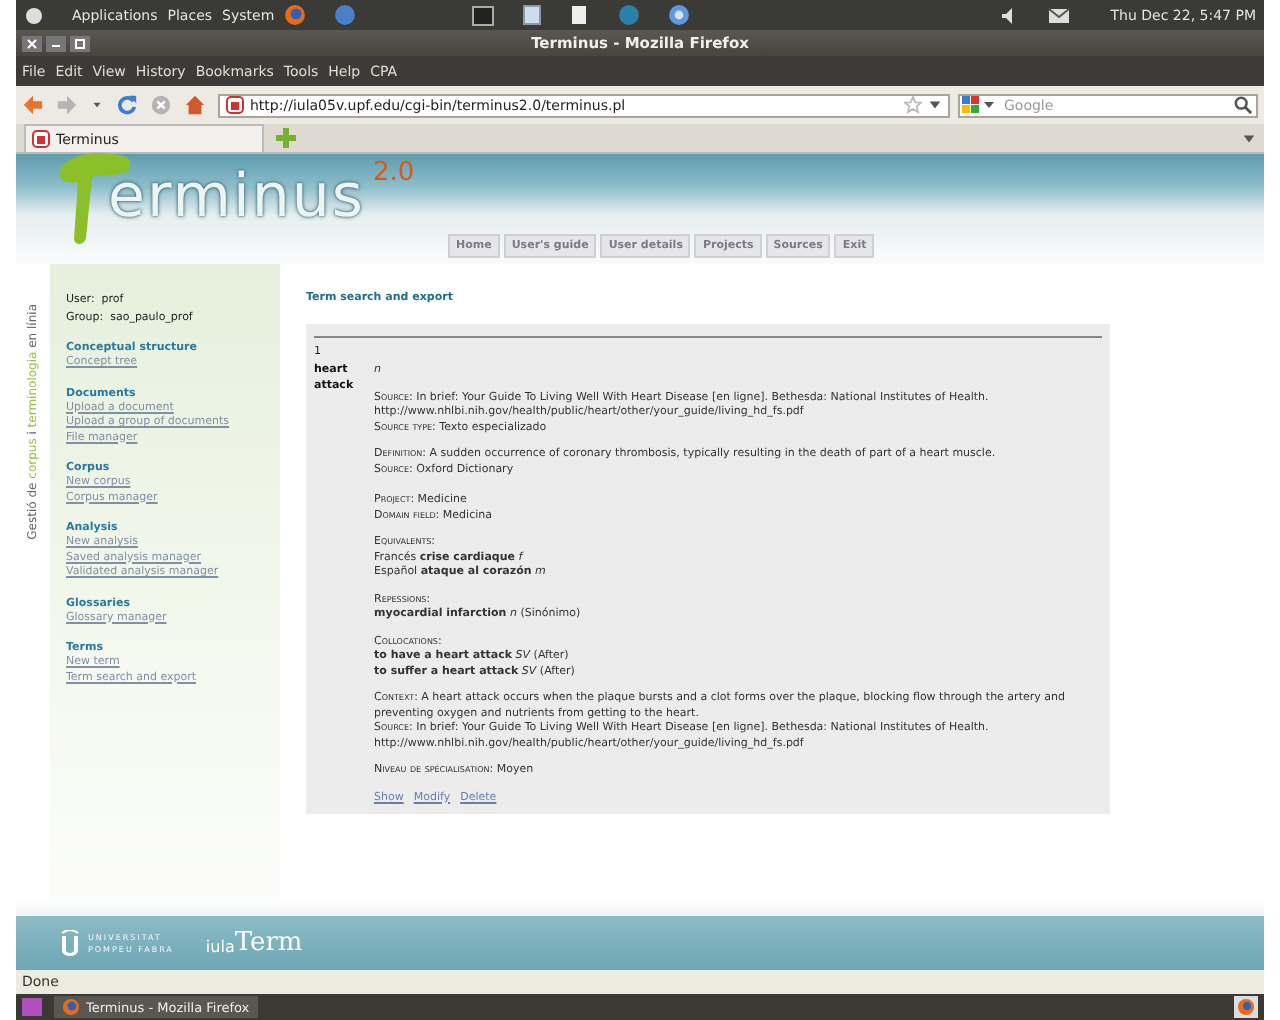 The width and height of the screenshot is (1280, 1020). I want to click on brand-logo-text: Term, so click(268, 943).